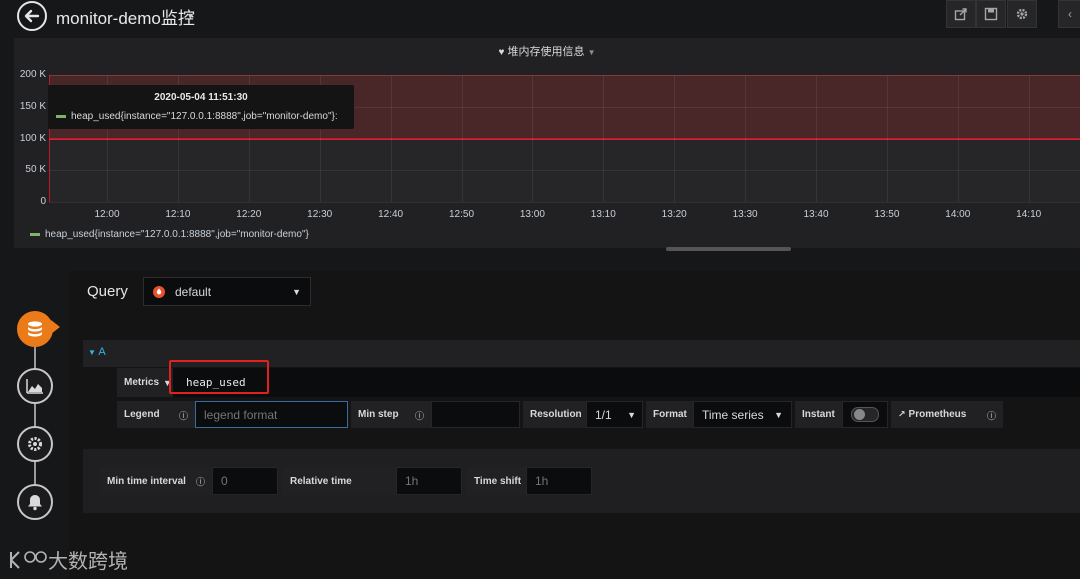 This screenshot has height=579, width=1080. I want to click on y-tick-label: 0, so click(43, 201).